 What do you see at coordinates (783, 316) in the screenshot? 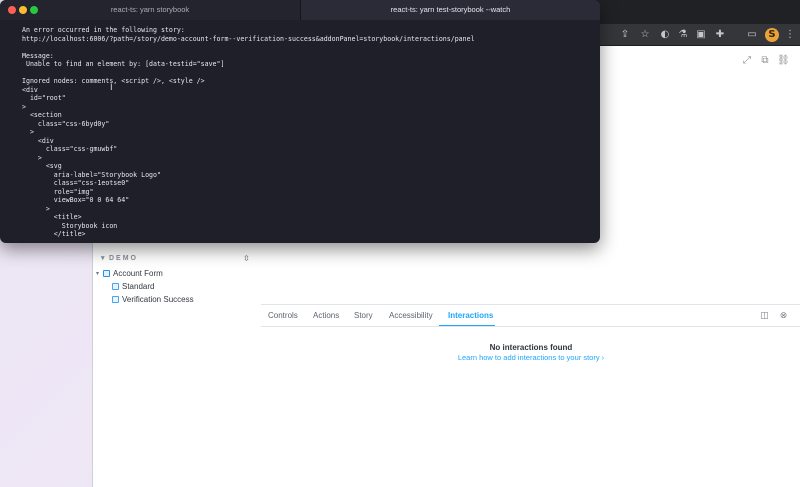
I see `close-icon: ⊗` at bounding box center [783, 316].